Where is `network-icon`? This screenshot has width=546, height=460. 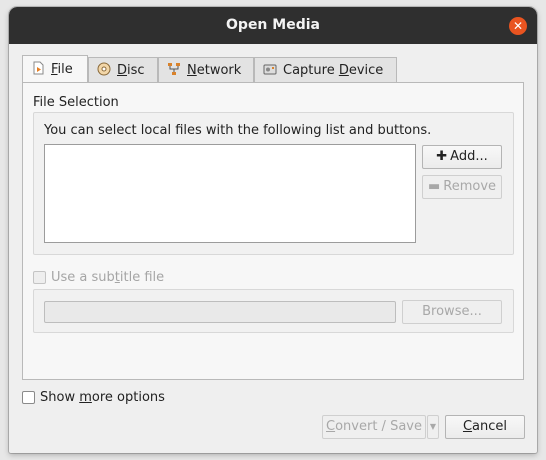 network-icon is located at coordinates (174, 69).